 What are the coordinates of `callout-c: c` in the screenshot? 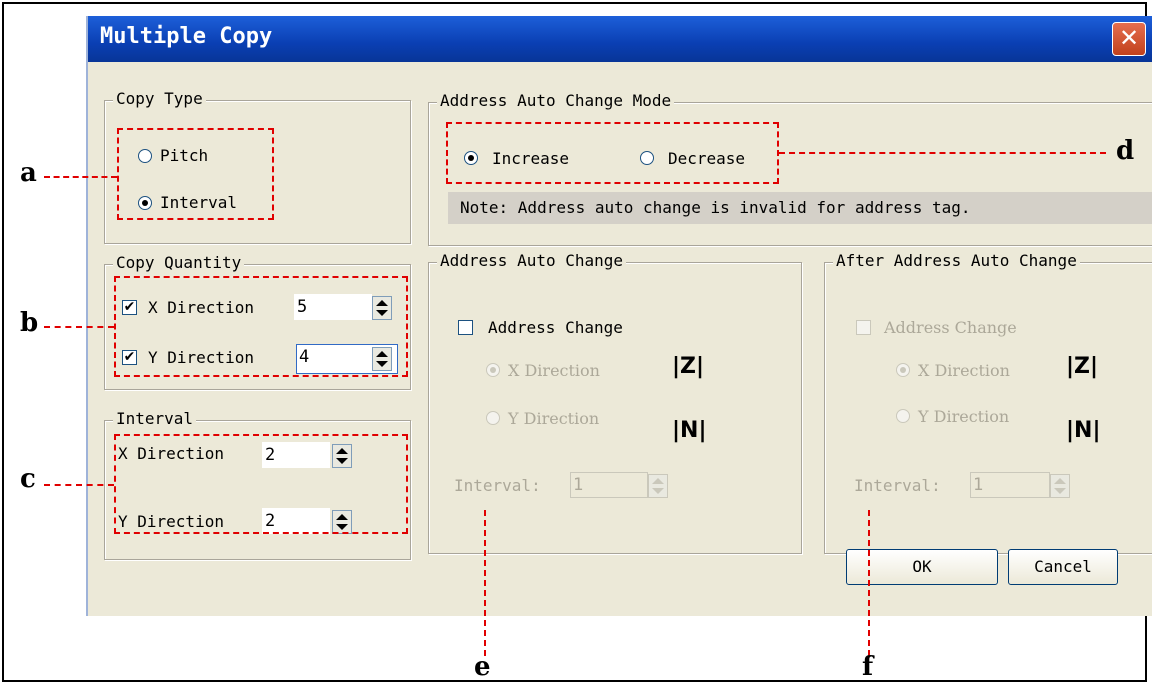 It's located at (28, 479).